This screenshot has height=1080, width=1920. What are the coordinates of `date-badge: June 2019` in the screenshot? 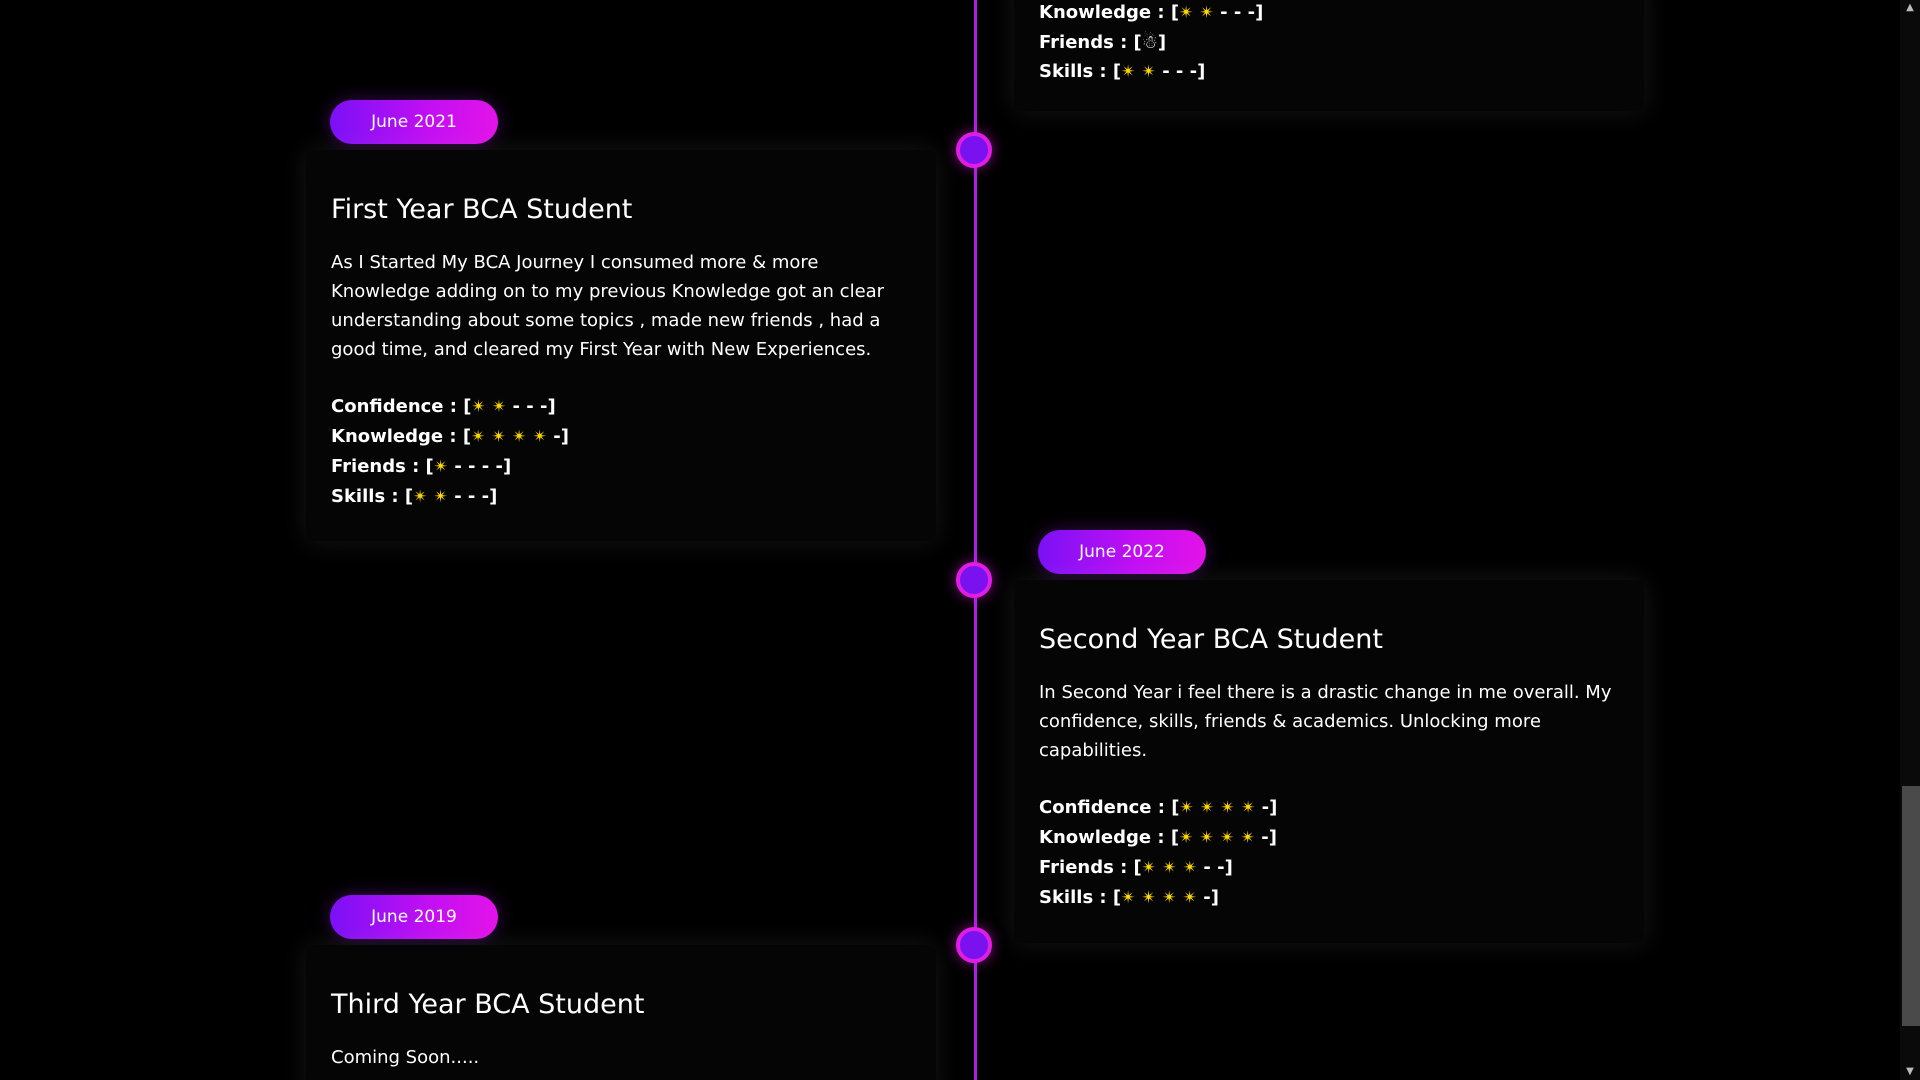 It's located at (414, 917).